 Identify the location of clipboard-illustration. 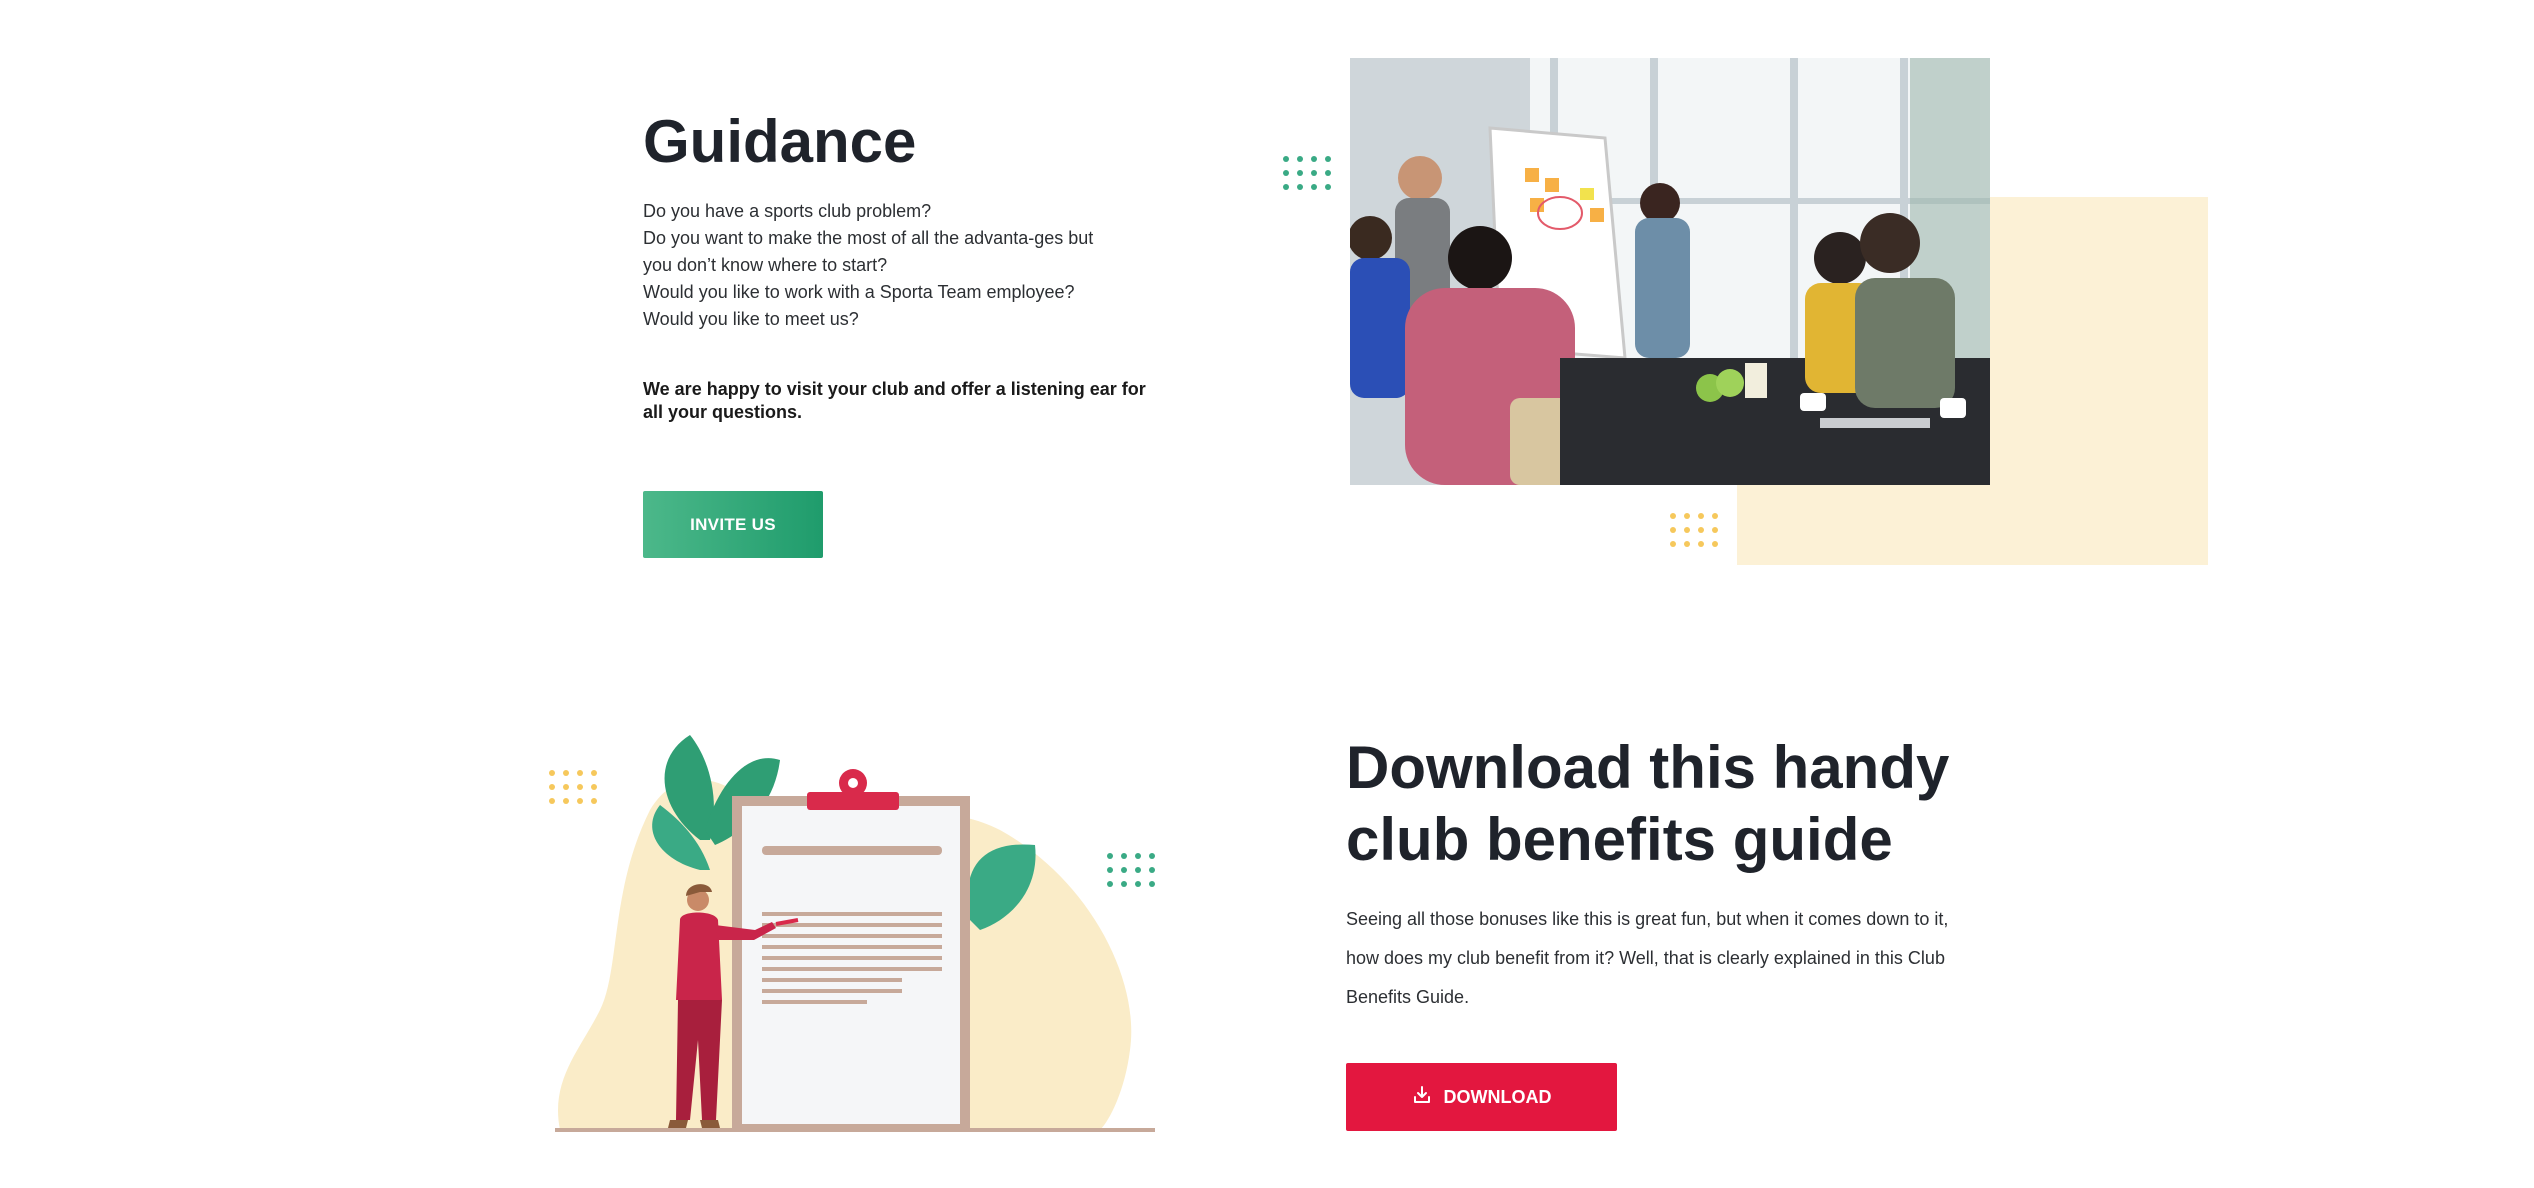
(850, 930).